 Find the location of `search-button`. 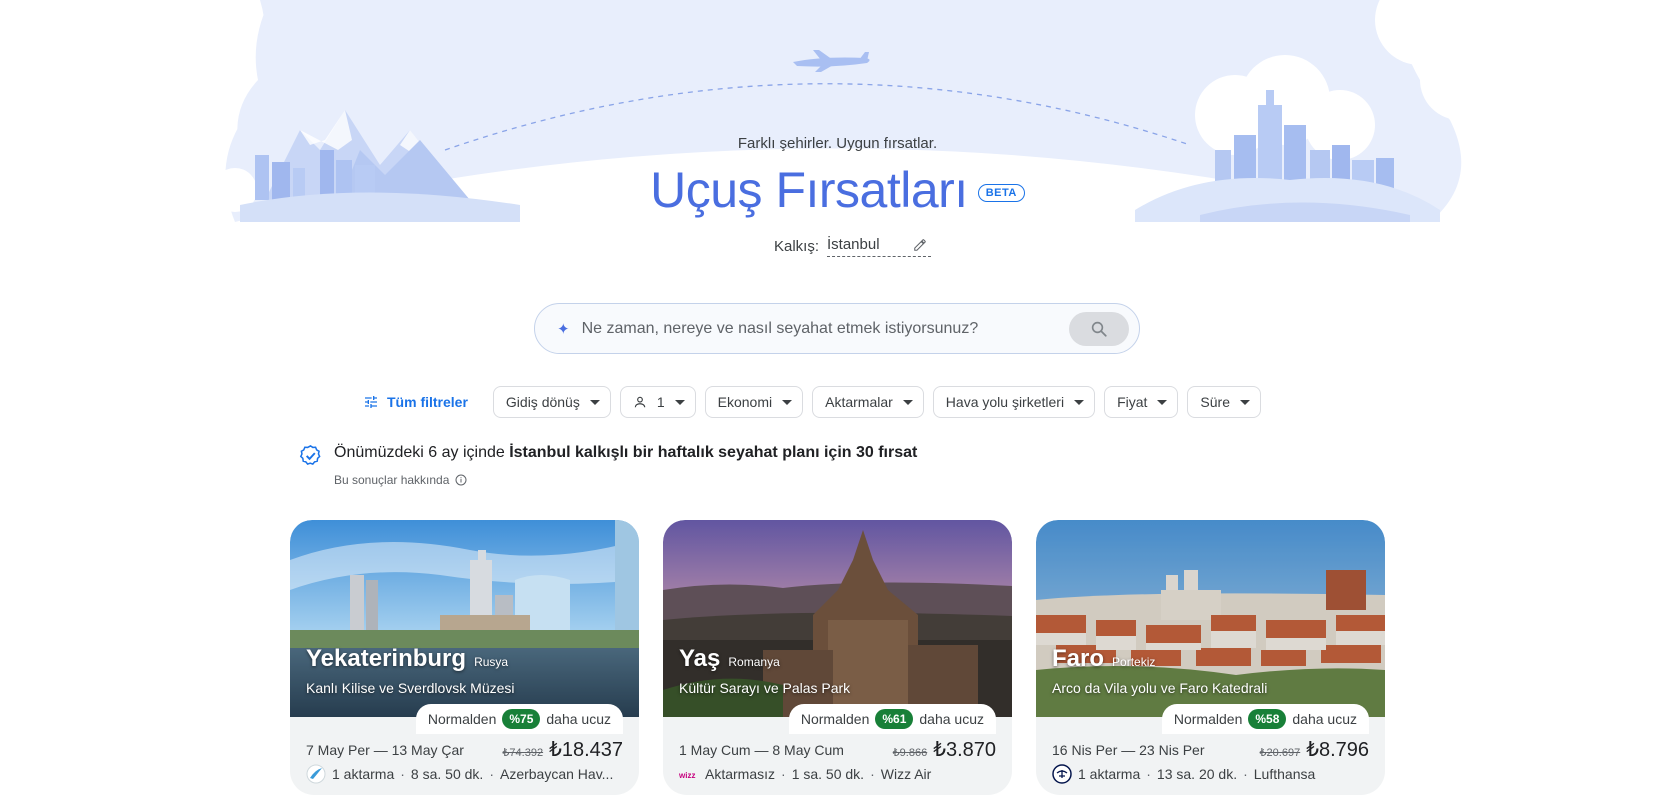

search-button is located at coordinates (1099, 328).